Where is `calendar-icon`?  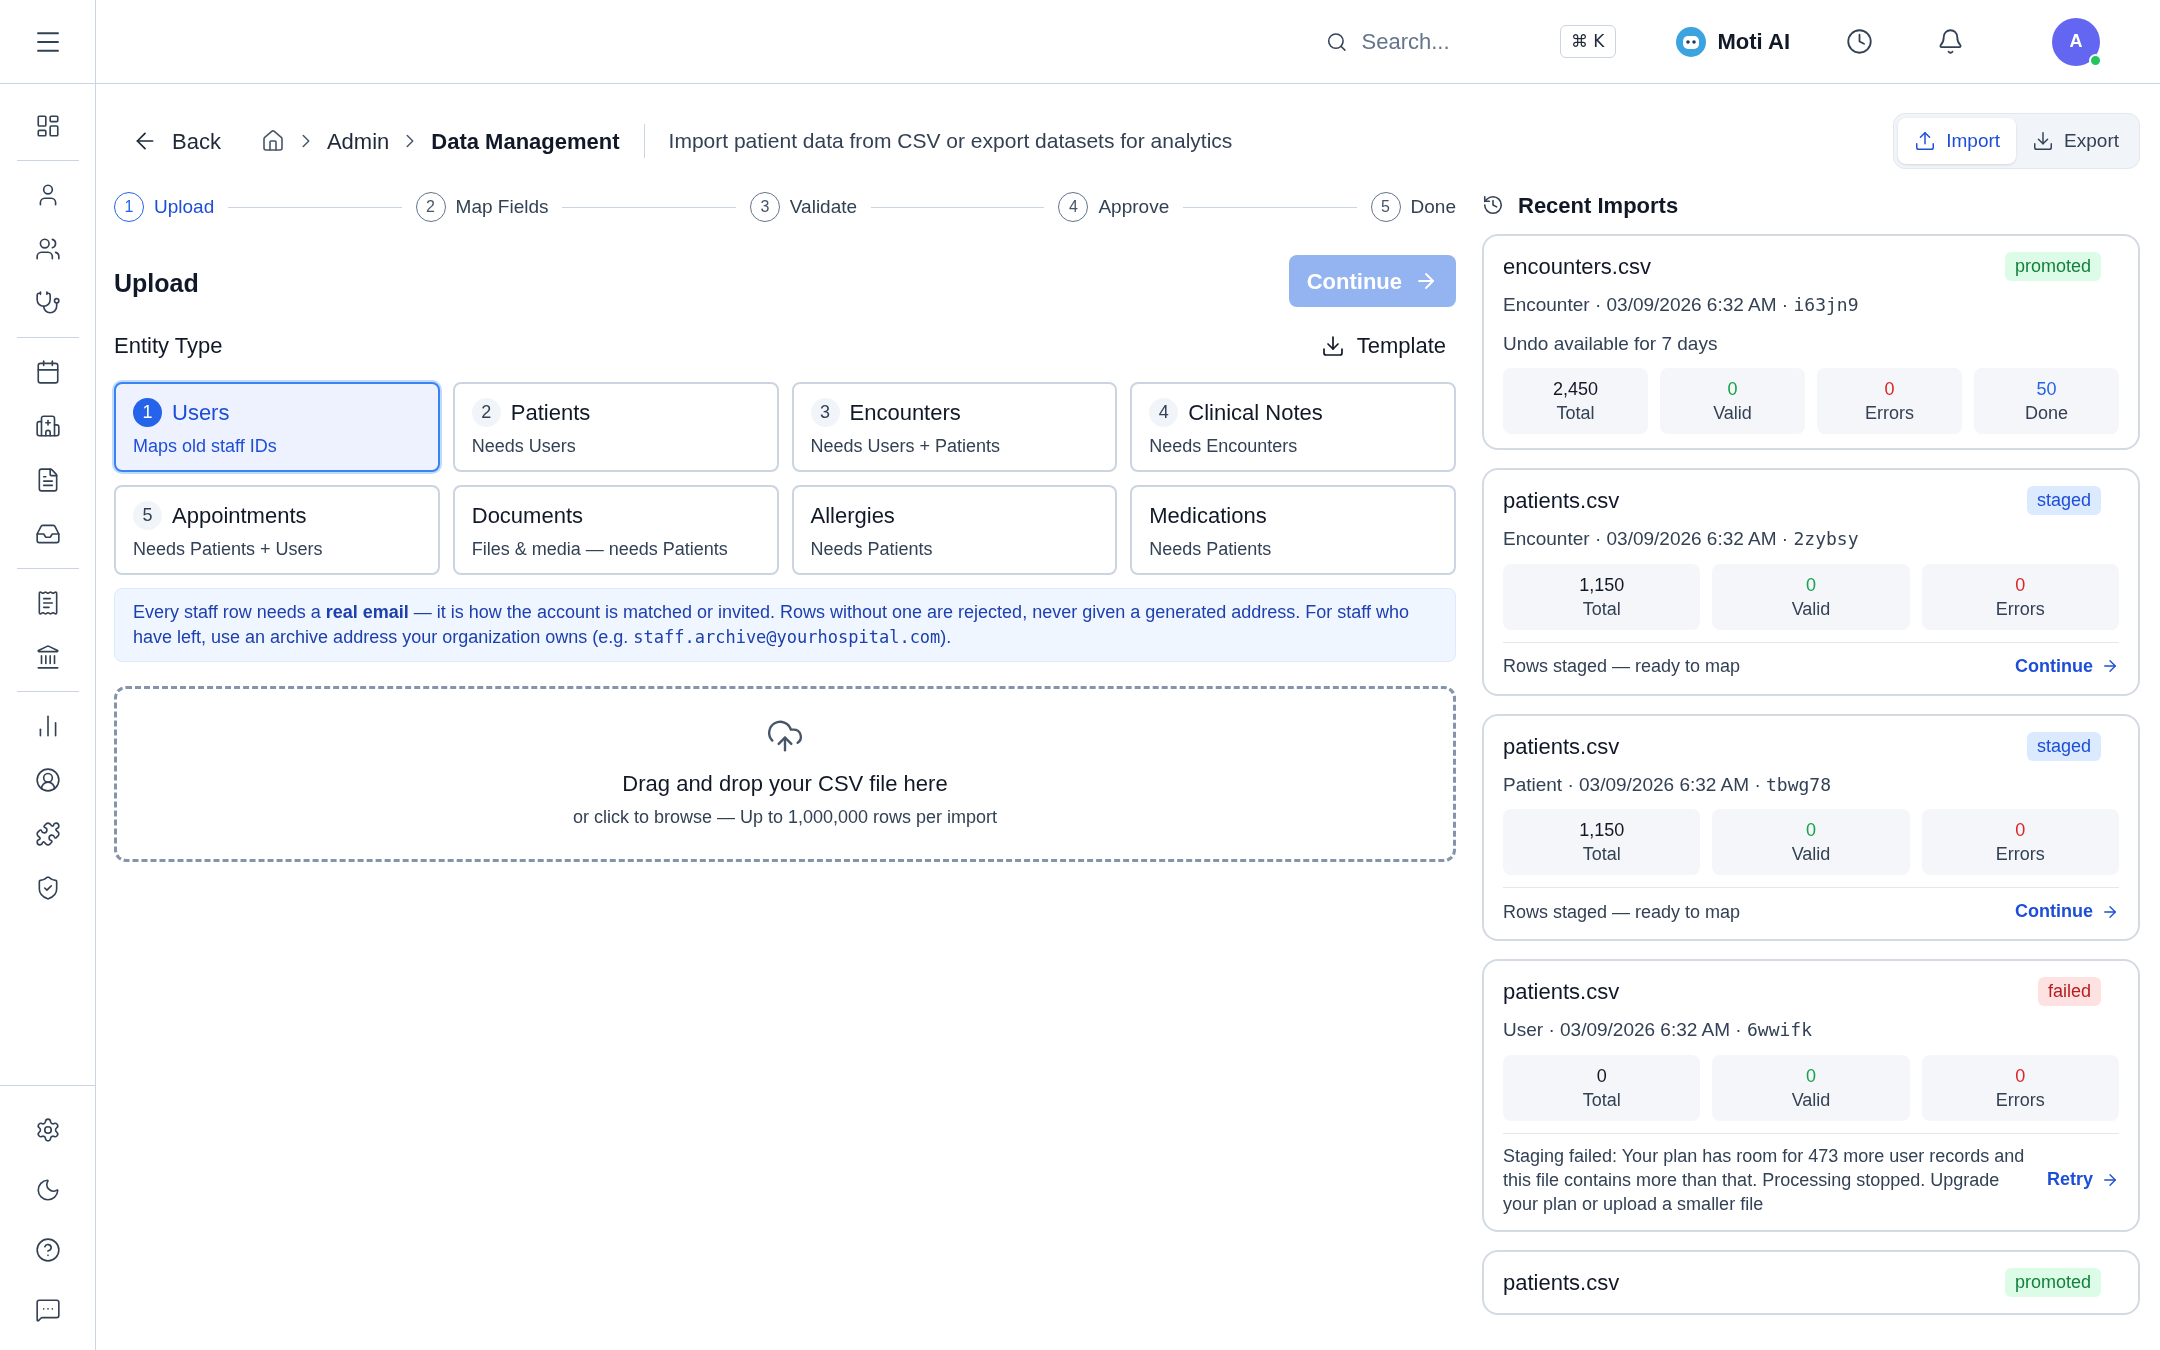 calendar-icon is located at coordinates (47, 372).